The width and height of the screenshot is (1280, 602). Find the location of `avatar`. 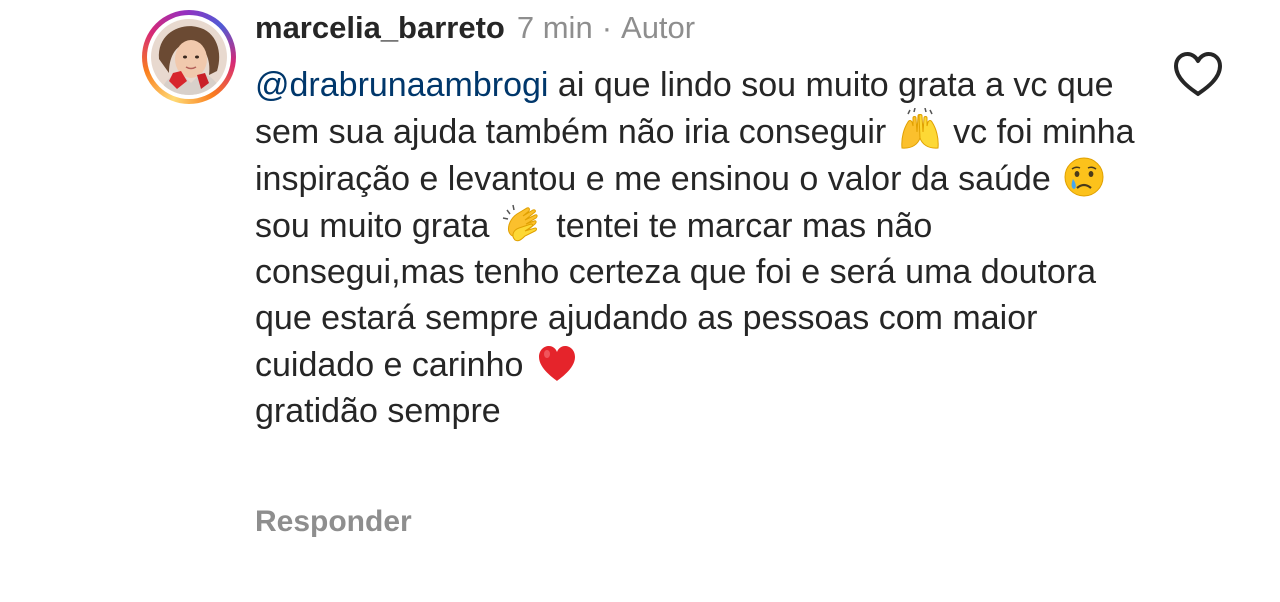

avatar is located at coordinates (189, 57).